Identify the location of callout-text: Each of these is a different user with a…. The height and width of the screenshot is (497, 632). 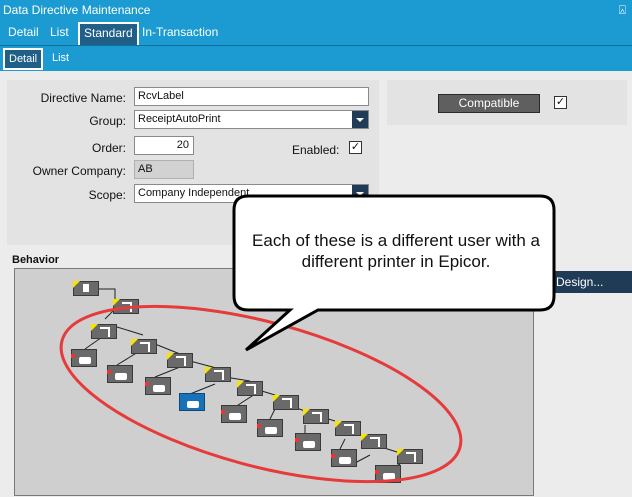
(396, 251).